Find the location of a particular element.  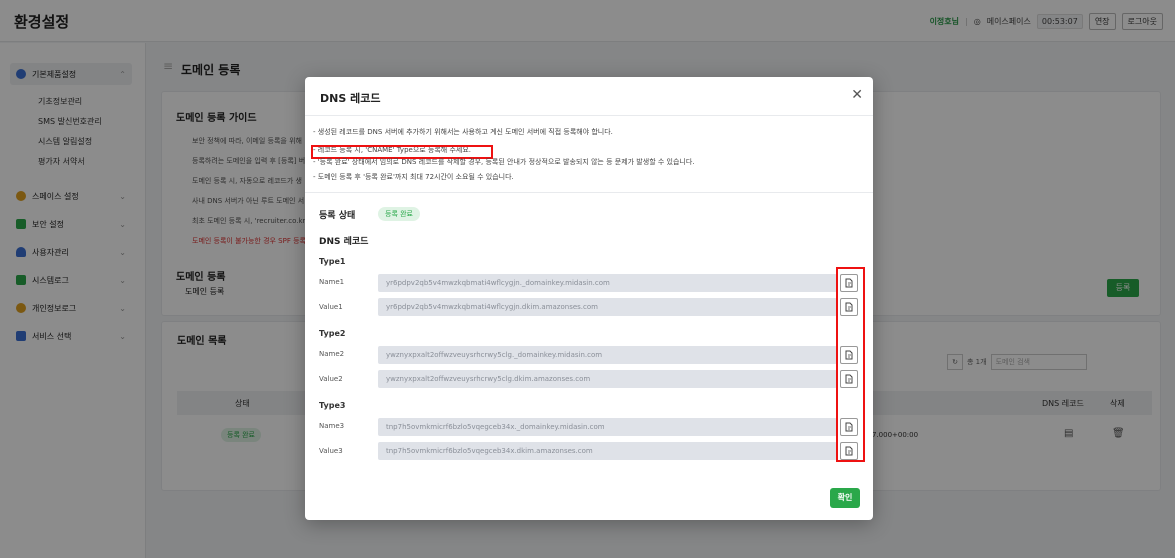

name-label: Name2 is located at coordinates (332, 354).